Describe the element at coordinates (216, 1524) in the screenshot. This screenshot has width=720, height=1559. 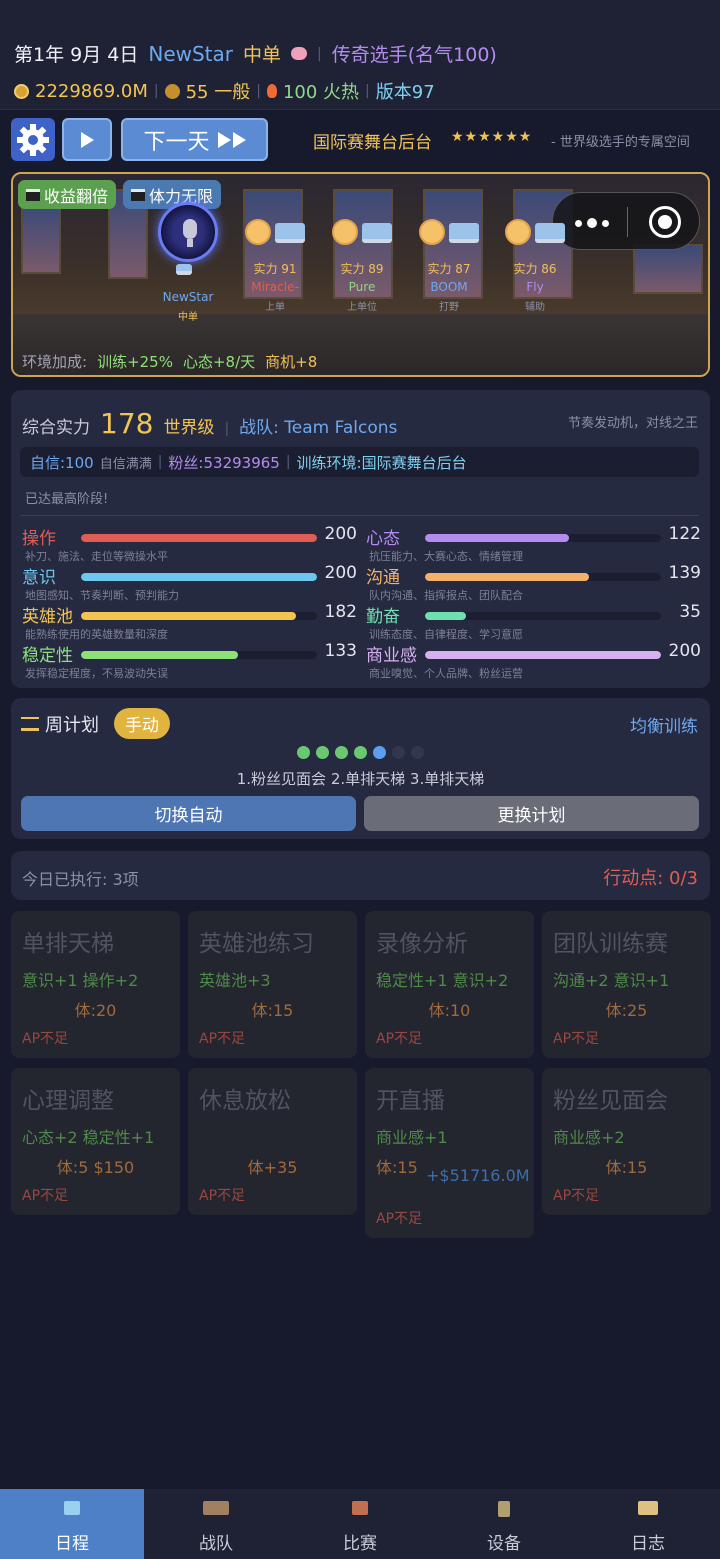
I see `tab-team: 战队` at that location.